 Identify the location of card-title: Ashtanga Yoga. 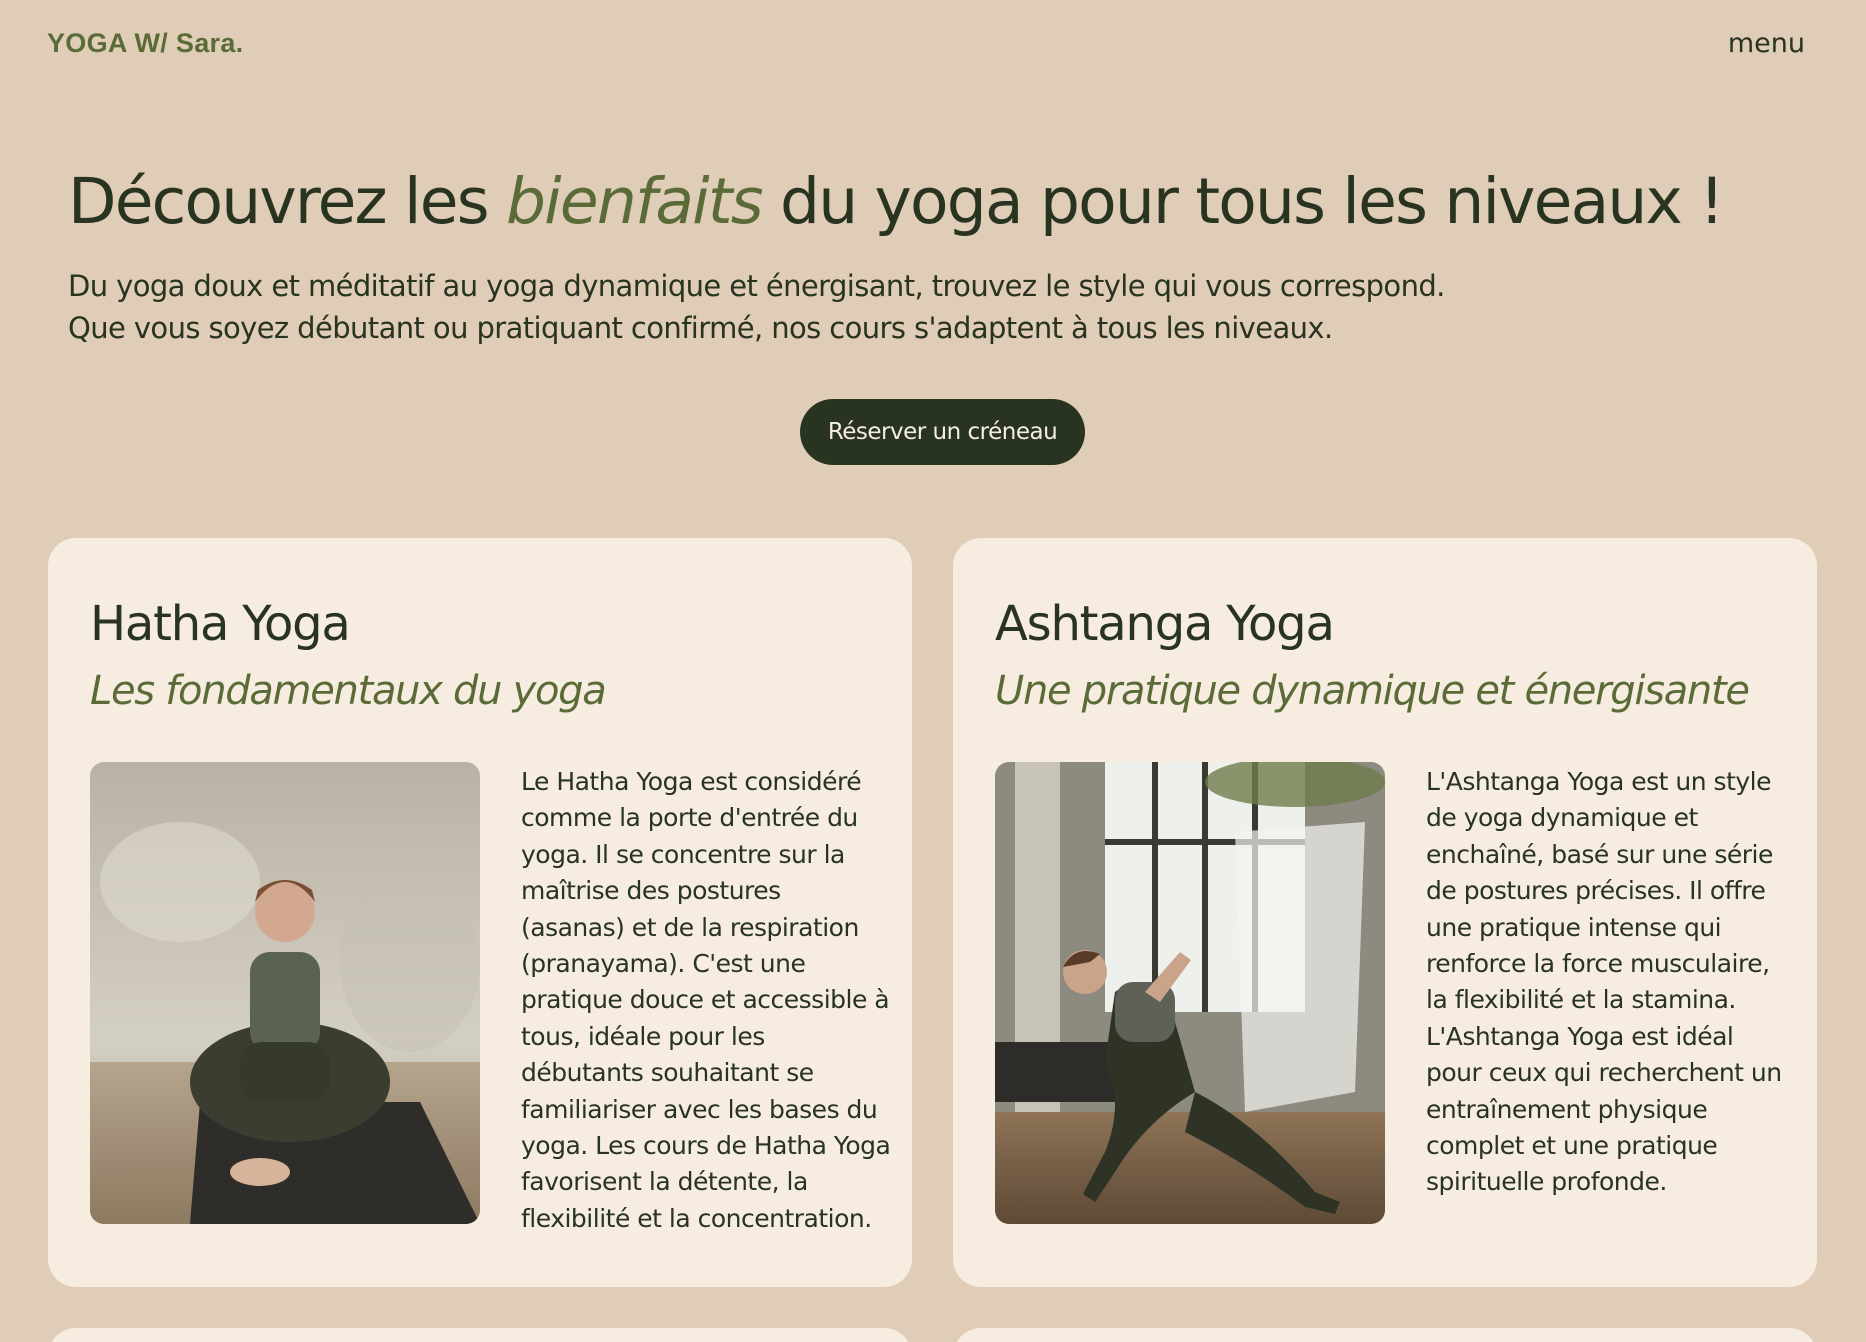
(1165, 624).